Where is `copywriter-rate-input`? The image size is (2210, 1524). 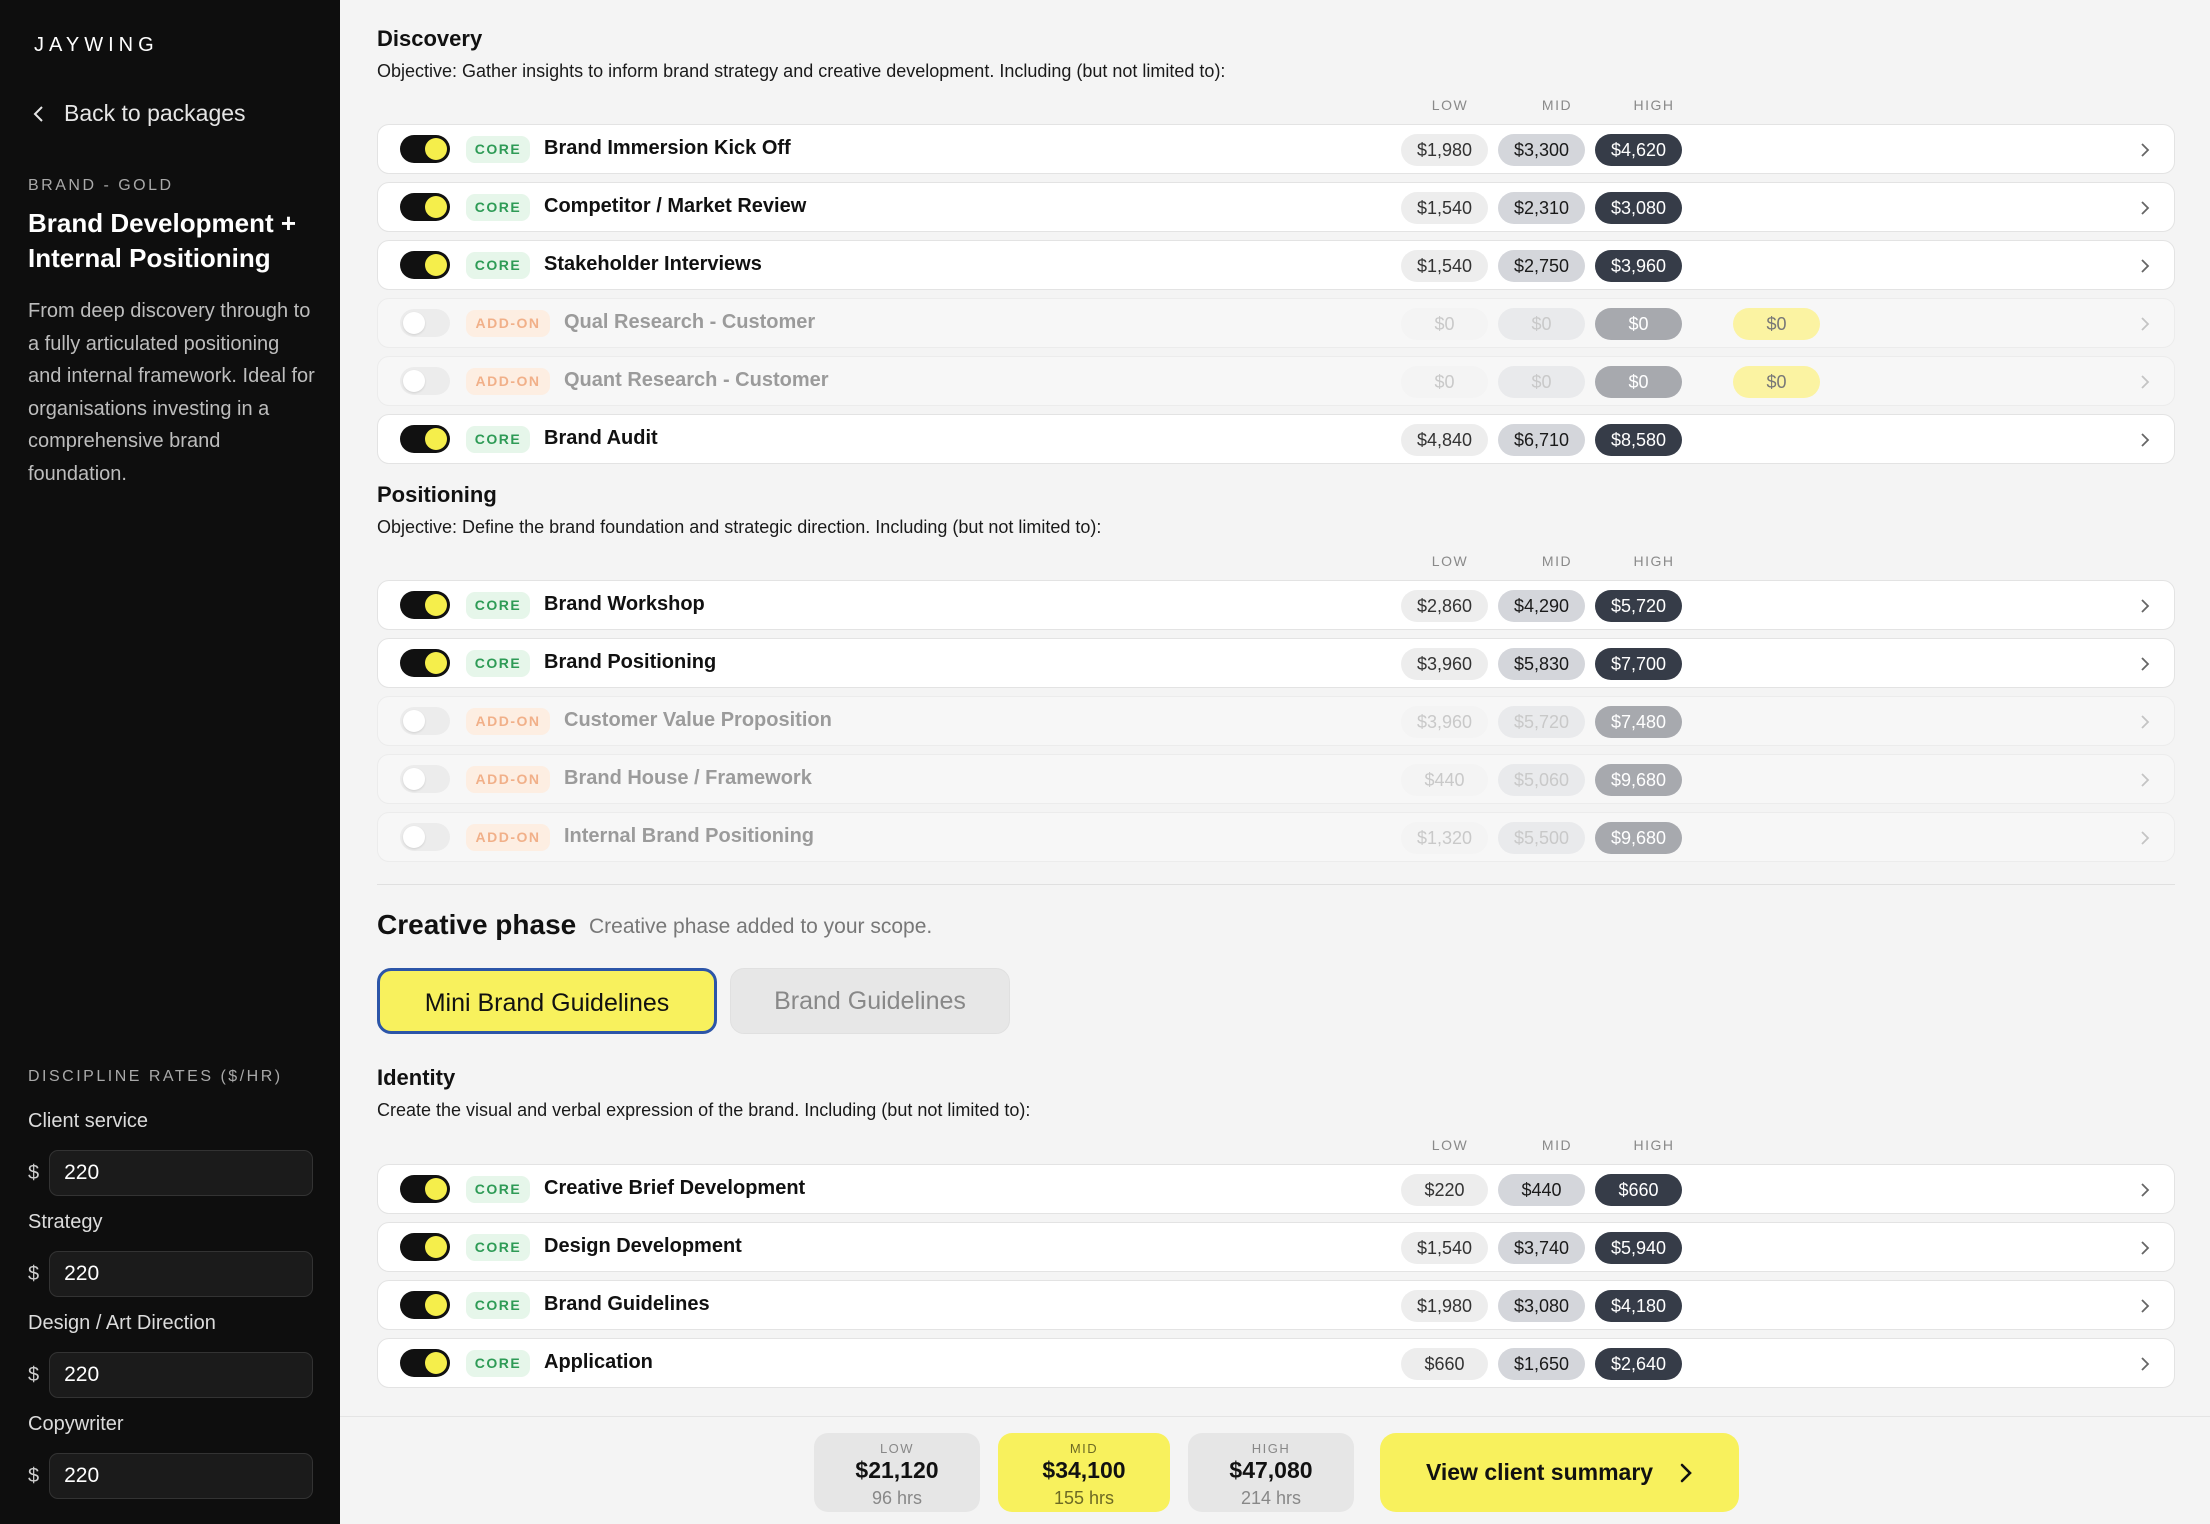
copywriter-rate-input is located at coordinates (181, 1476).